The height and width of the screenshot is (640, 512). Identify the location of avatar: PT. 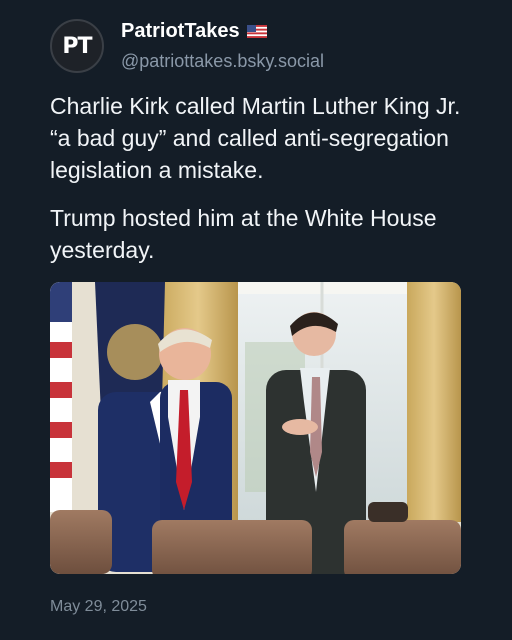
(77, 46).